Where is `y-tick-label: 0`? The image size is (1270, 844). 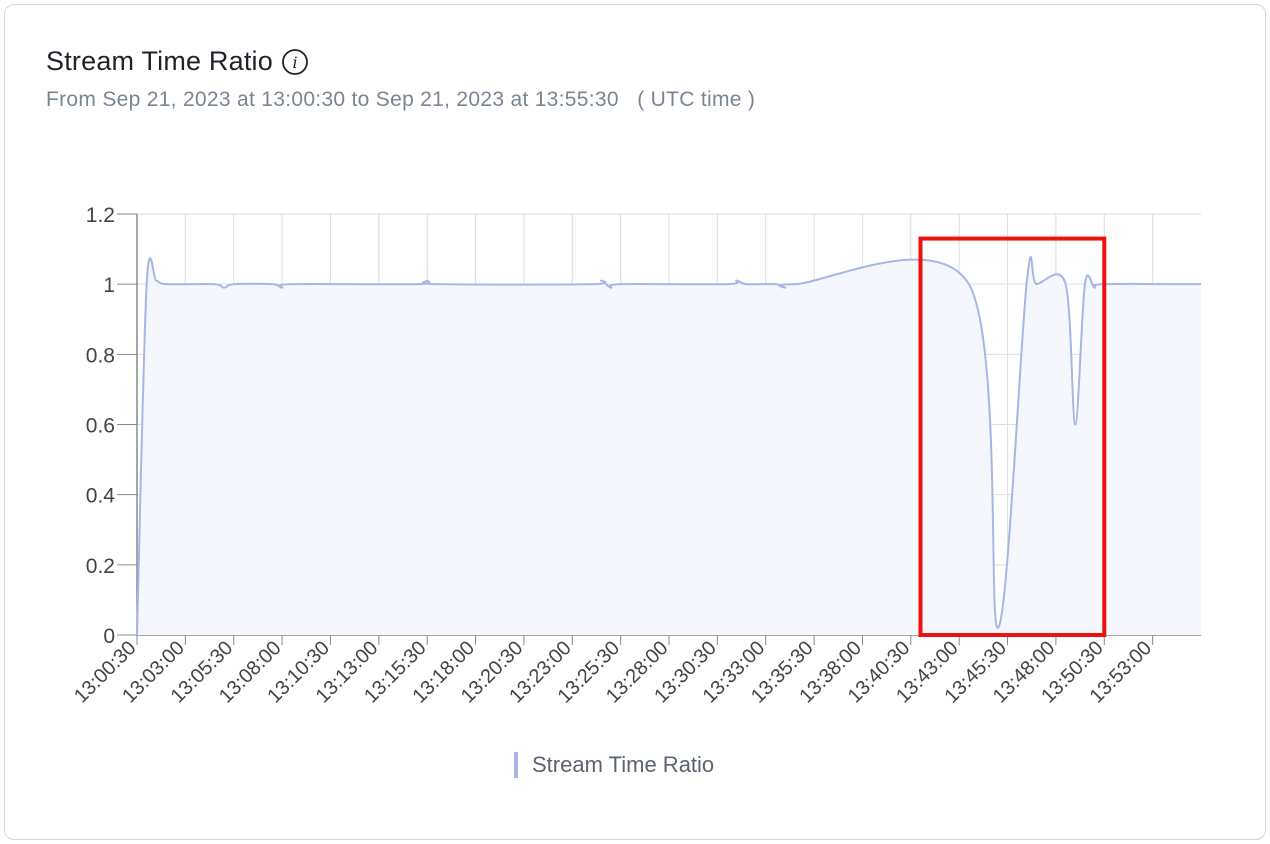 y-tick-label: 0 is located at coordinates (109, 636).